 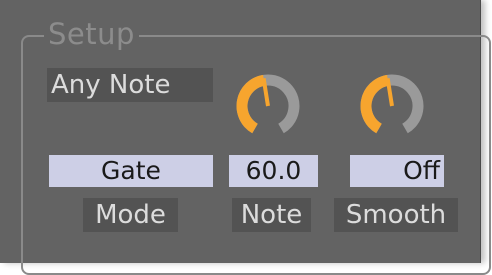 I want to click on note-value-field: 60.0, so click(x=273, y=171).